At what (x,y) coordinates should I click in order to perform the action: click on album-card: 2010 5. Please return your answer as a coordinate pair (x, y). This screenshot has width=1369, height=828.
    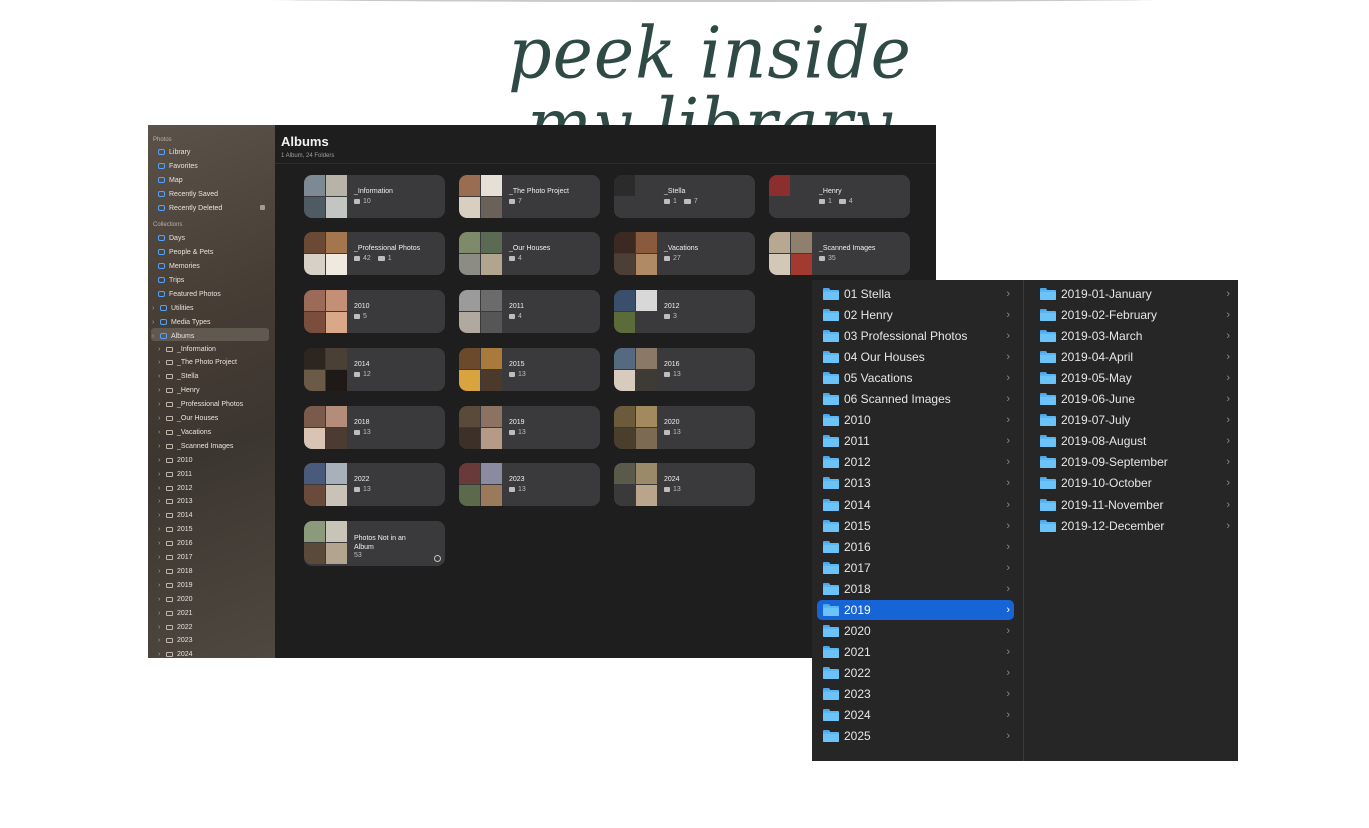
    Looking at the image, I should click on (374, 311).